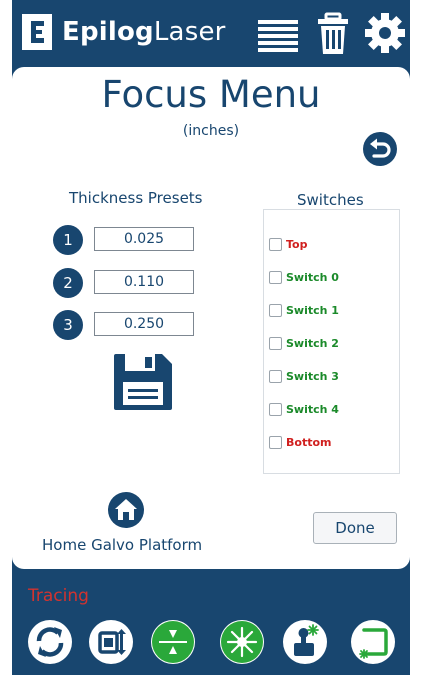 The width and height of the screenshot is (422, 675). Describe the element at coordinates (144, 239) in the screenshot. I see `preset-1-input` at that location.